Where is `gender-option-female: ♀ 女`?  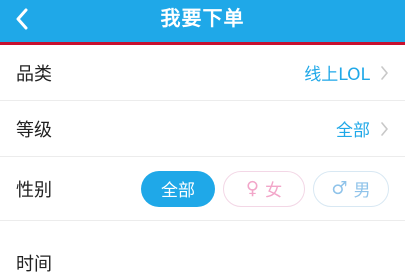 gender-option-female: ♀ 女 is located at coordinates (264, 188).